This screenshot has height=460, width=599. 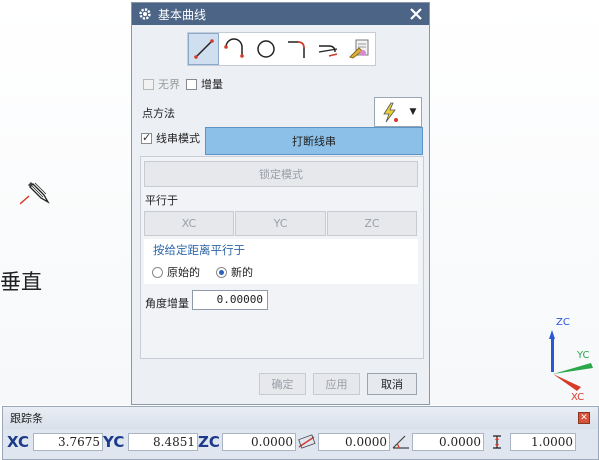 I want to click on wcs-triad: ZC YC XC, so click(x=571, y=360).